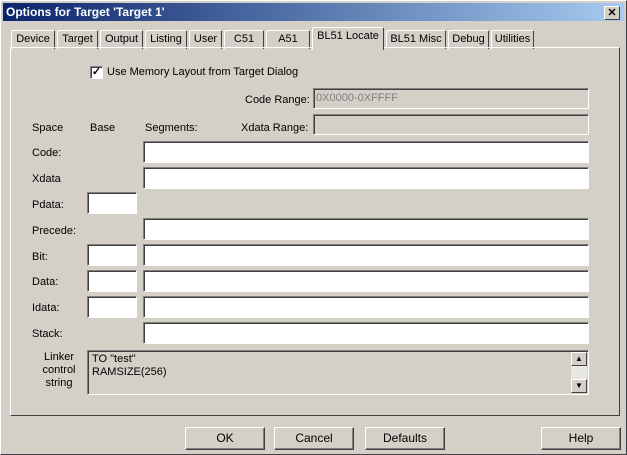  What do you see at coordinates (275, 128) in the screenshot?
I see `xdata-range-label: Xdata Range:` at bounding box center [275, 128].